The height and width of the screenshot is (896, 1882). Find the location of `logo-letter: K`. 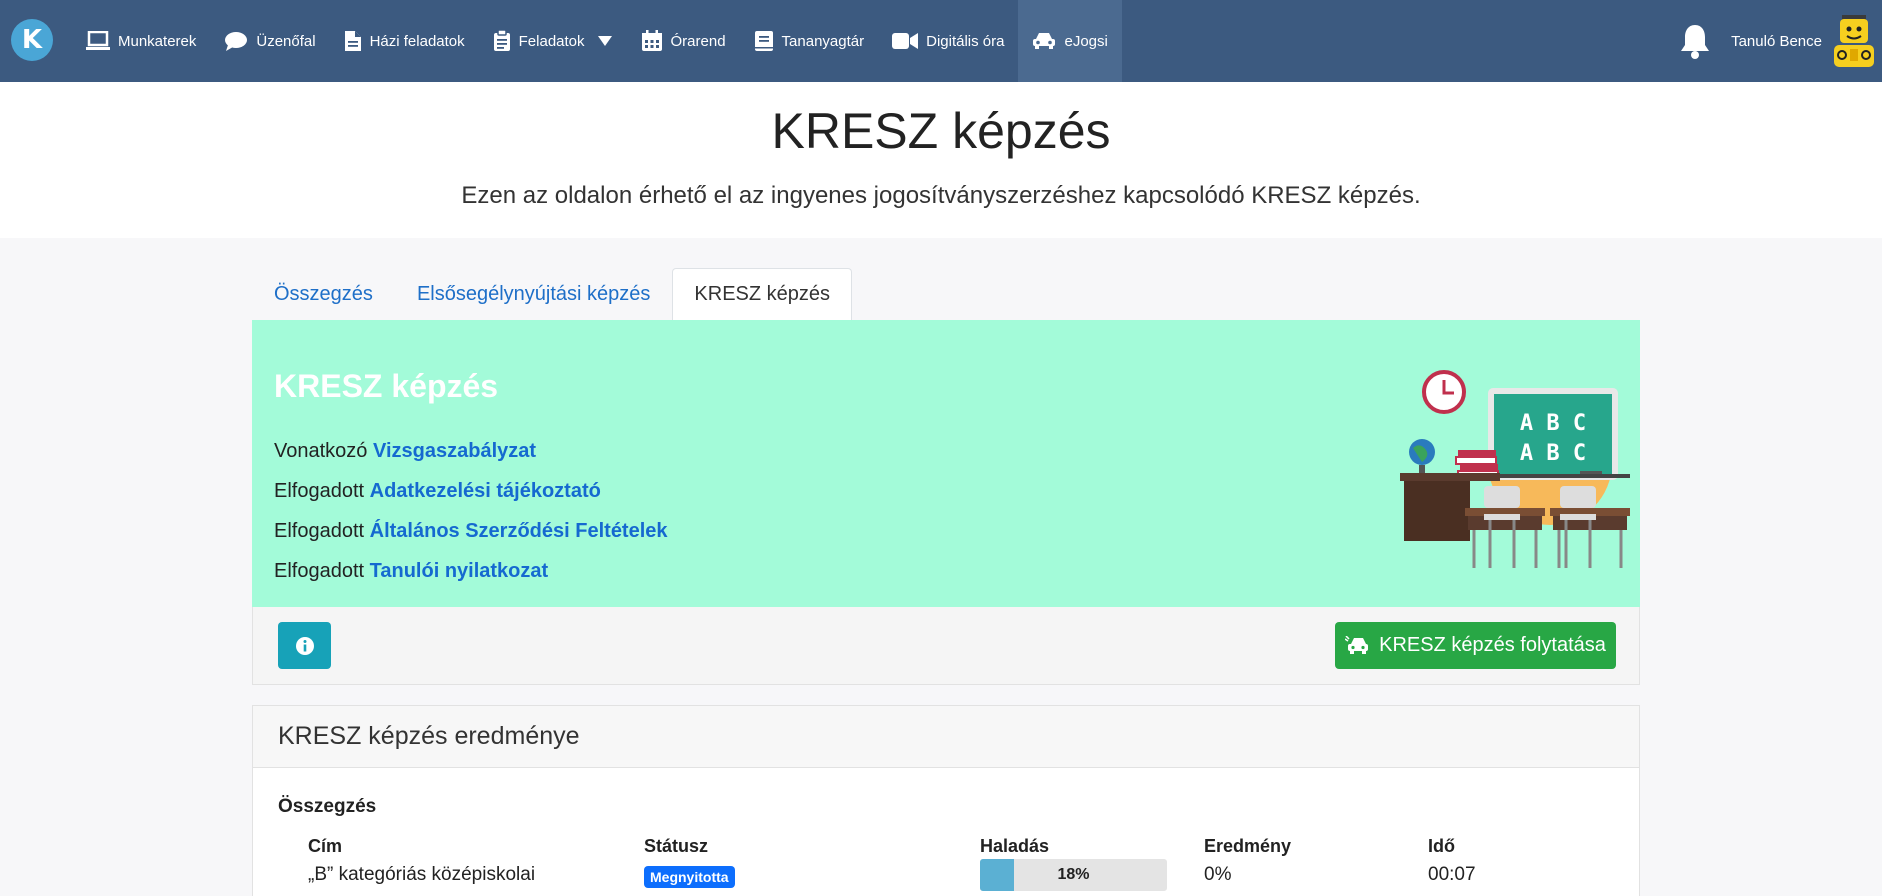

logo-letter: K is located at coordinates (32, 40).